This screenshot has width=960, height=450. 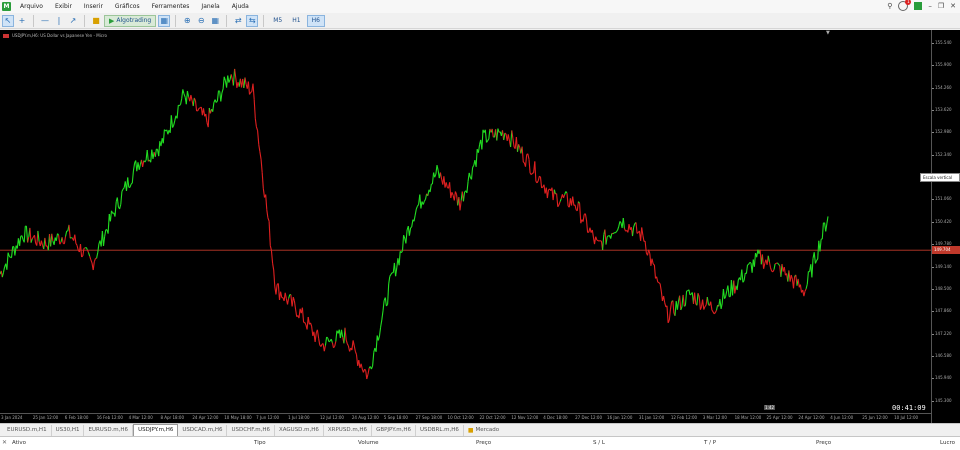 I want to click on close-icon: ✕, so click(x=953, y=6).